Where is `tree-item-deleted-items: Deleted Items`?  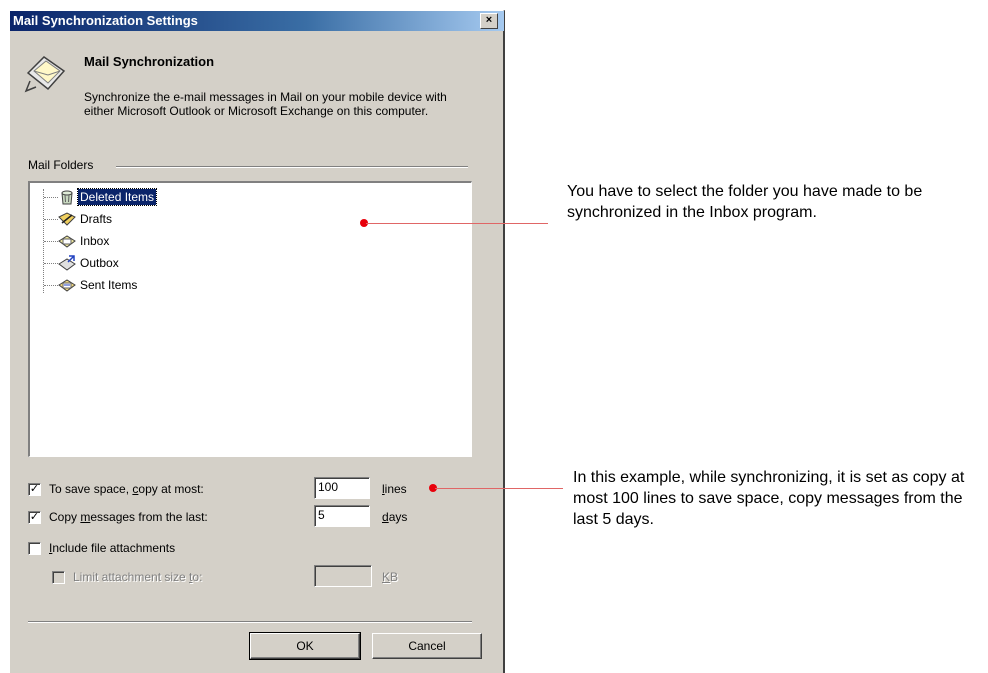 tree-item-deleted-items: Deleted Items is located at coordinates (101, 197).